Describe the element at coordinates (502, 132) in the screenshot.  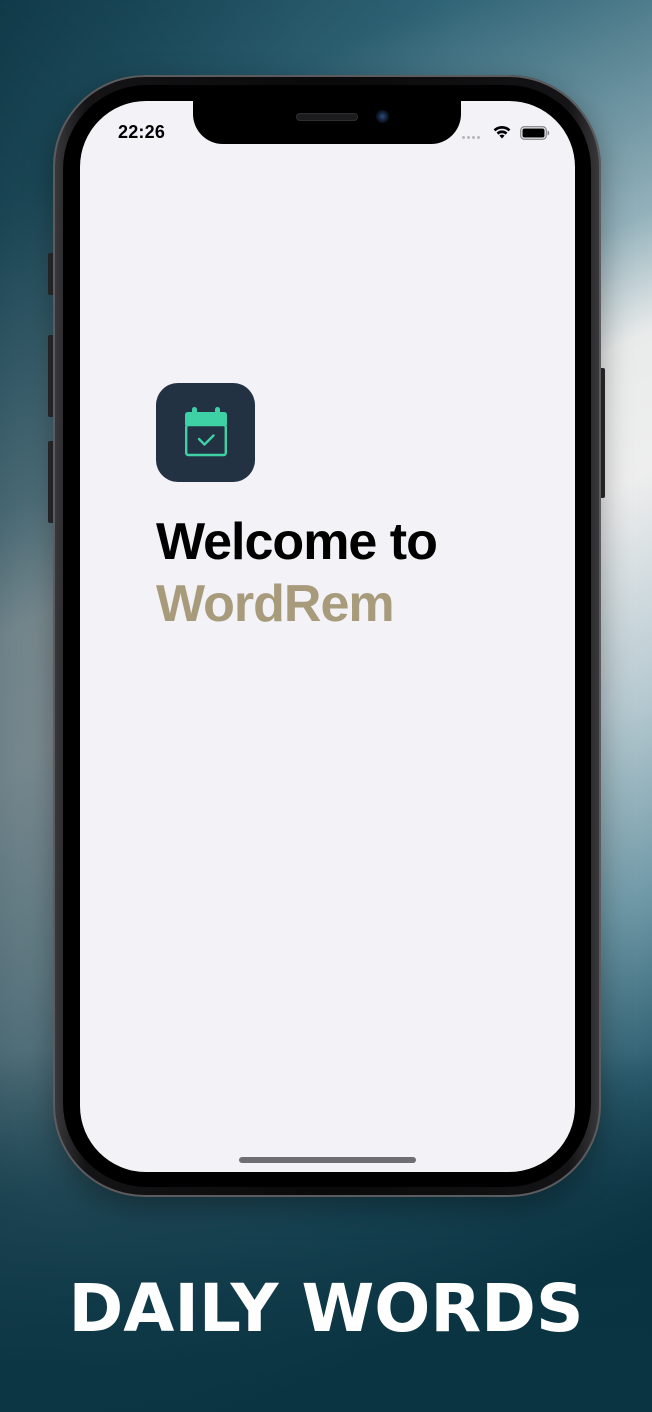
I see `wifi-icon` at that location.